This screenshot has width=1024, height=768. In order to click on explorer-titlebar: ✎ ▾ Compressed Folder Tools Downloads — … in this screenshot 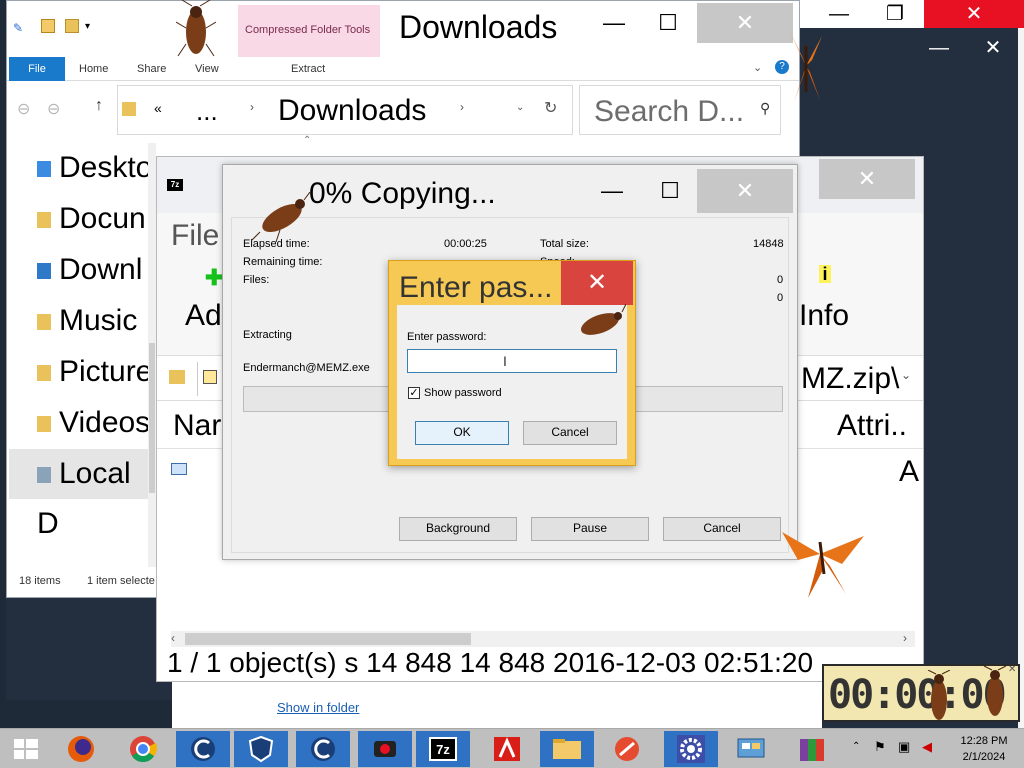, I will do `click(403, 29)`.